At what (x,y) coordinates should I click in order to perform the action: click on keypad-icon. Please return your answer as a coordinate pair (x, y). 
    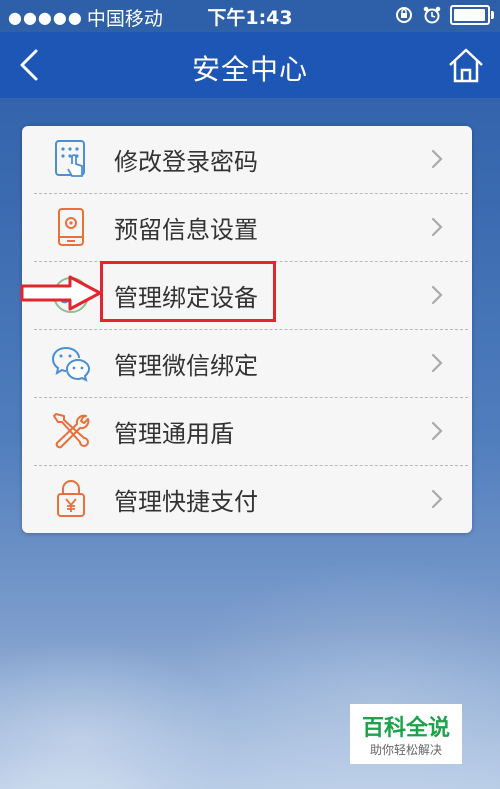
    Looking at the image, I should click on (70, 158).